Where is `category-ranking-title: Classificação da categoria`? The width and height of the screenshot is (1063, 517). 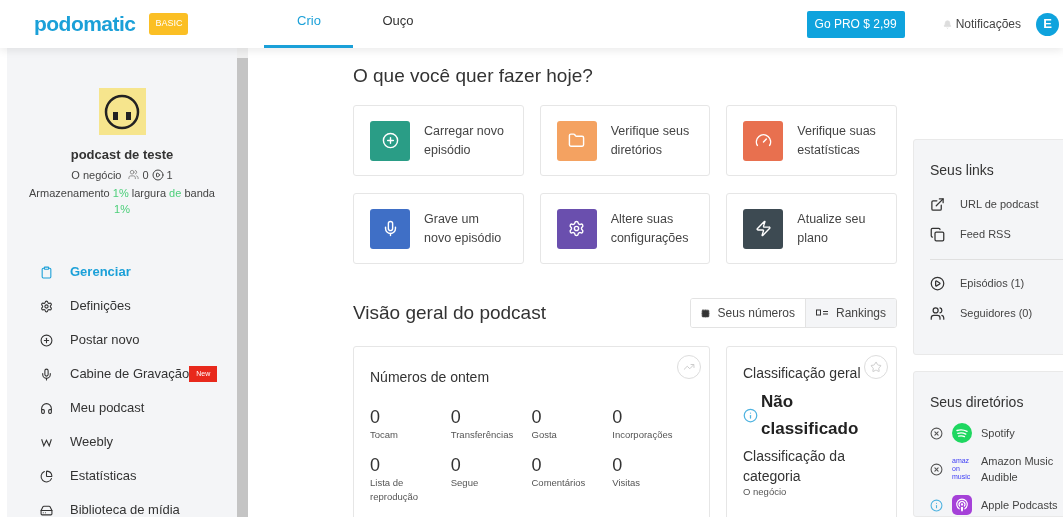 category-ranking-title: Classificação da categoria is located at coordinates (794, 466).